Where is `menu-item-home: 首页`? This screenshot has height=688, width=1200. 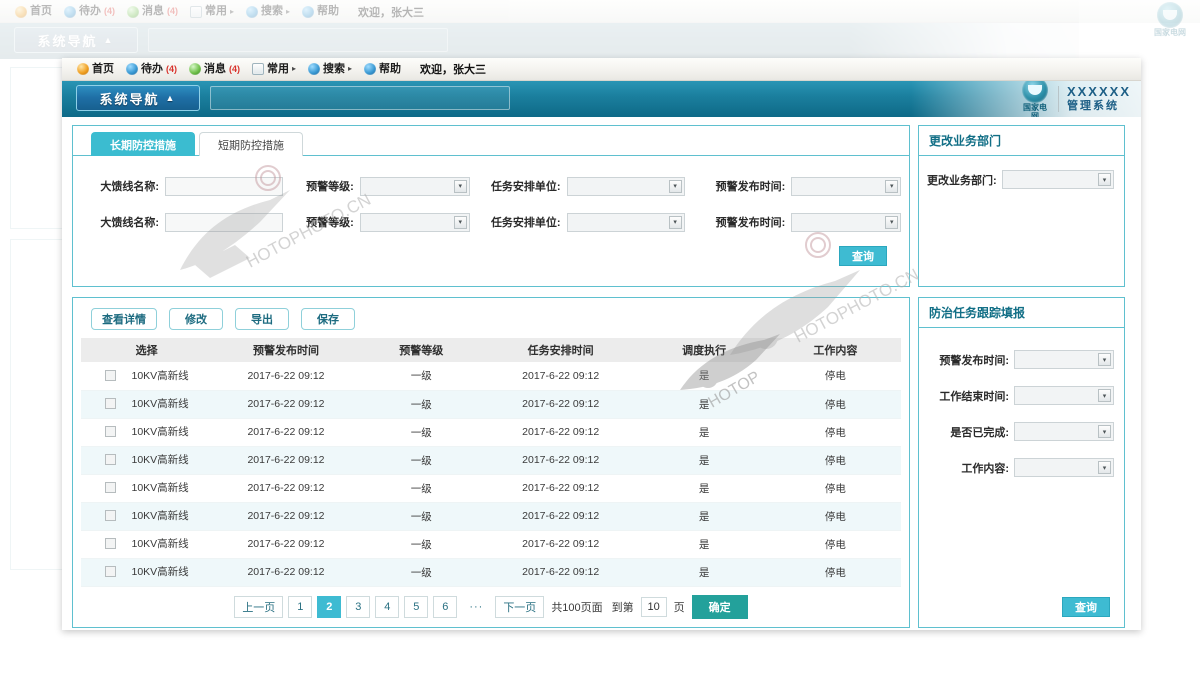 menu-item-home: 首页 is located at coordinates (95, 69).